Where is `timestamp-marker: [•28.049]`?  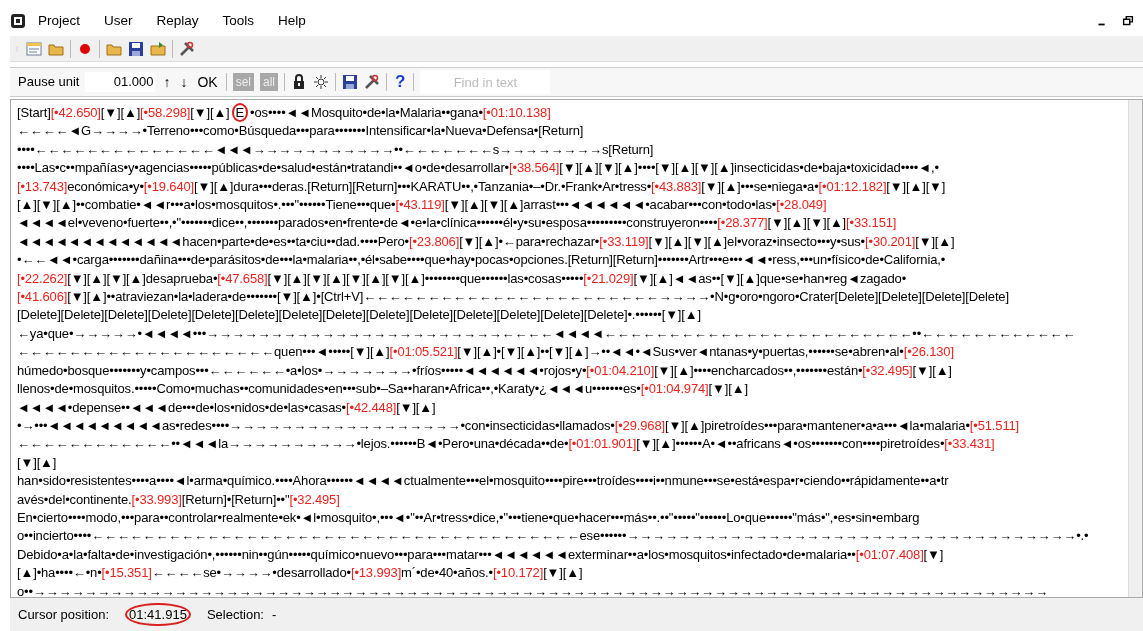
timestamp-marker: [•28.049] is located at coordinates (801, 205).